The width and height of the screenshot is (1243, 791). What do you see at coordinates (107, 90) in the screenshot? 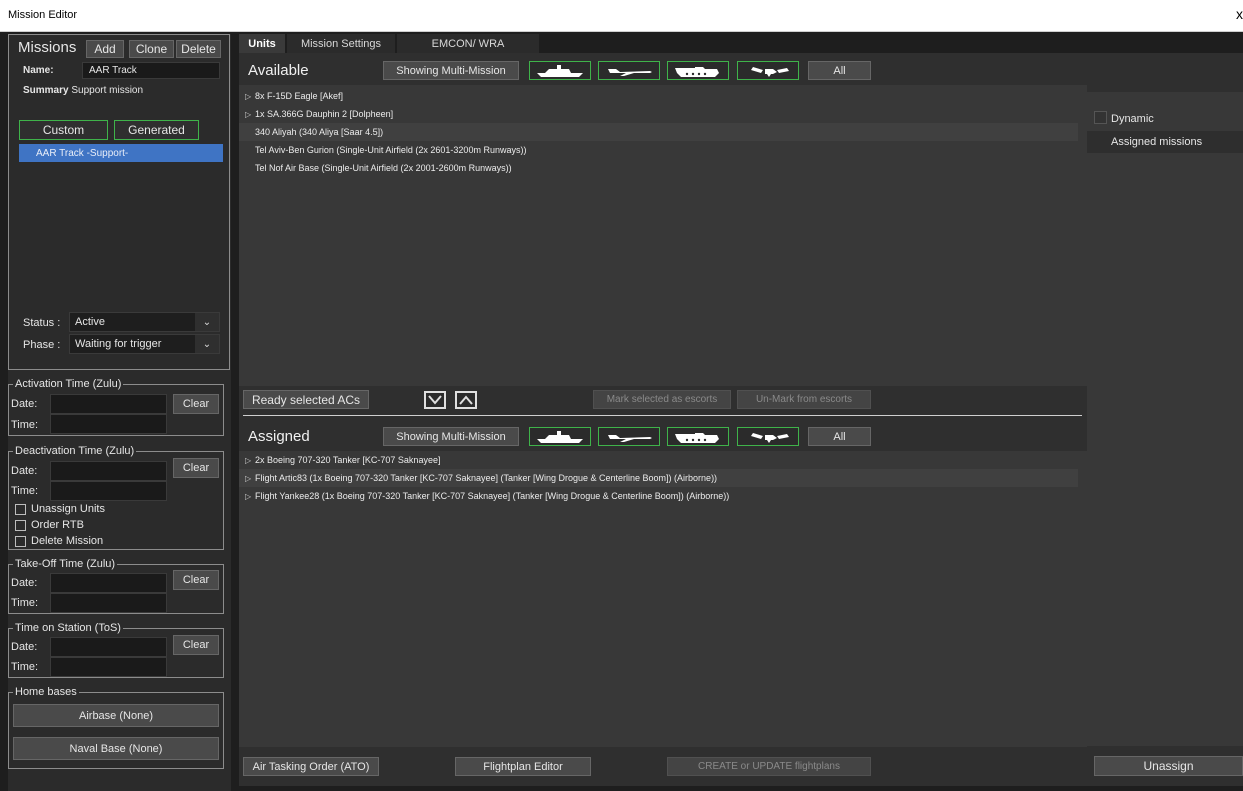
I see `summary-value: Support mission` at bounding box center [107, 90].